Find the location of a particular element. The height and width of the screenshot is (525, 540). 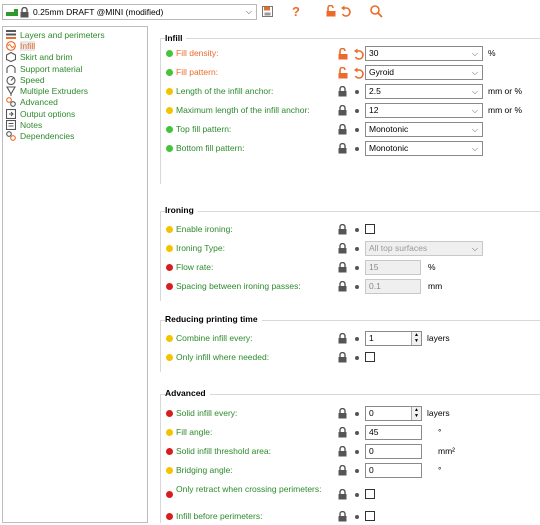

setting-top-fill-pattern: Top fill pattern: Monotonic ⌵ is located at coordinates (353, 130).